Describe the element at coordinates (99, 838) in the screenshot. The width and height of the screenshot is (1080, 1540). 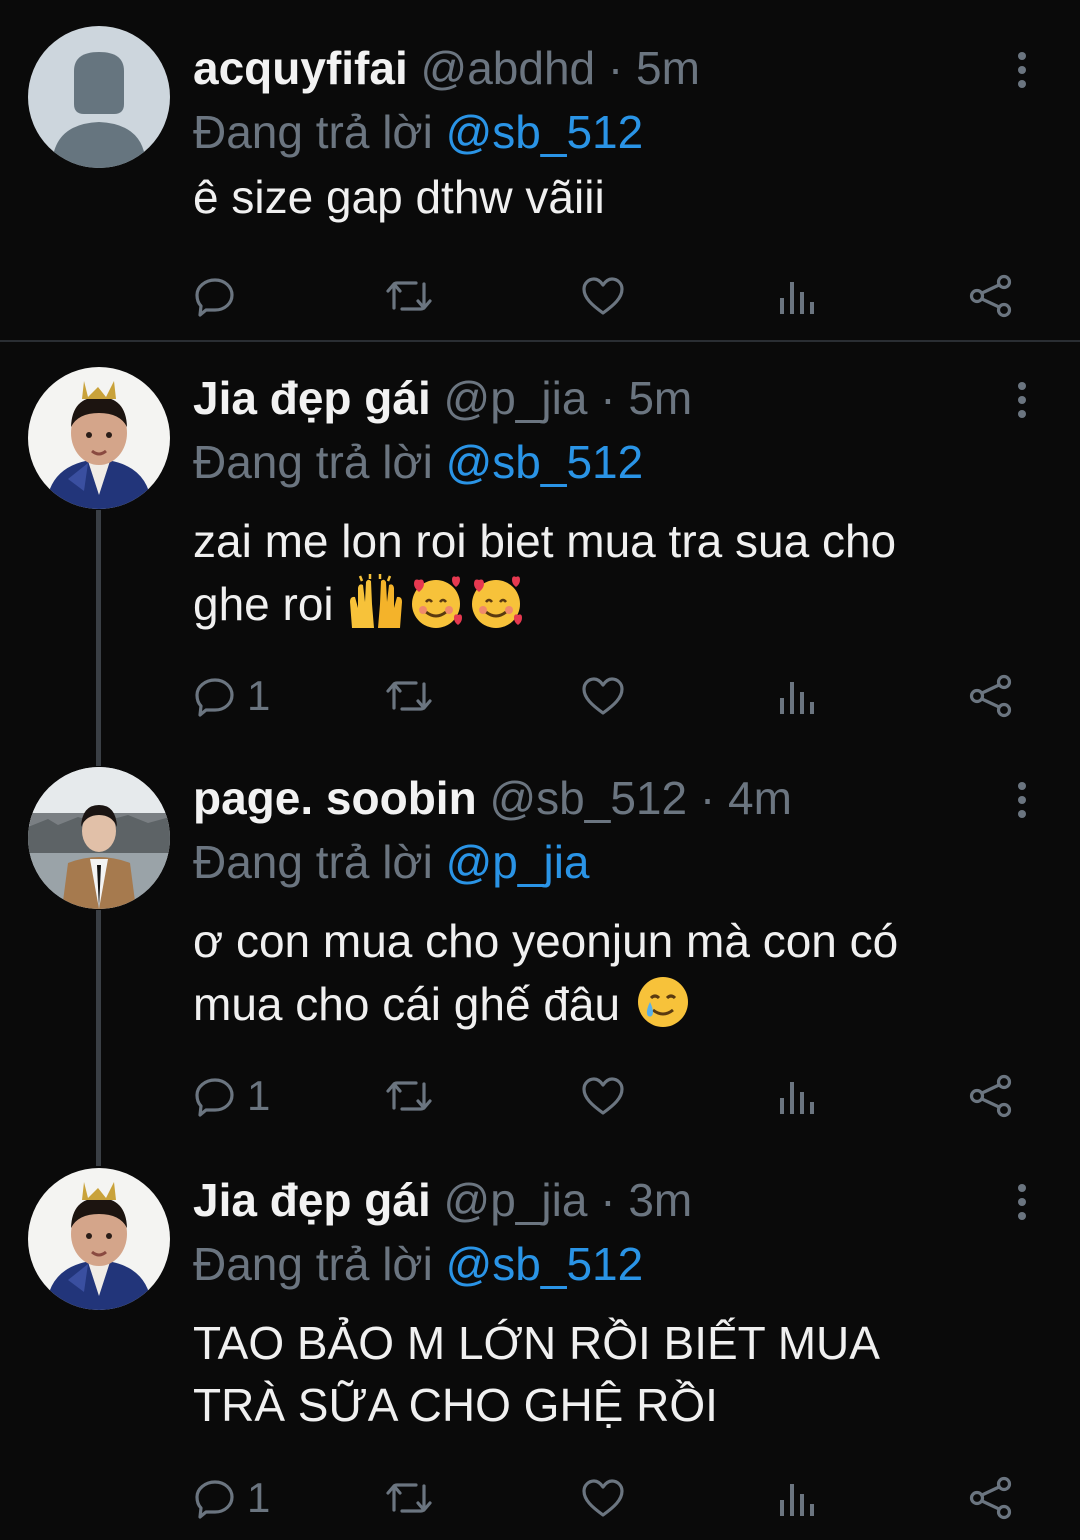
I see `avatar-soobin` at that location.